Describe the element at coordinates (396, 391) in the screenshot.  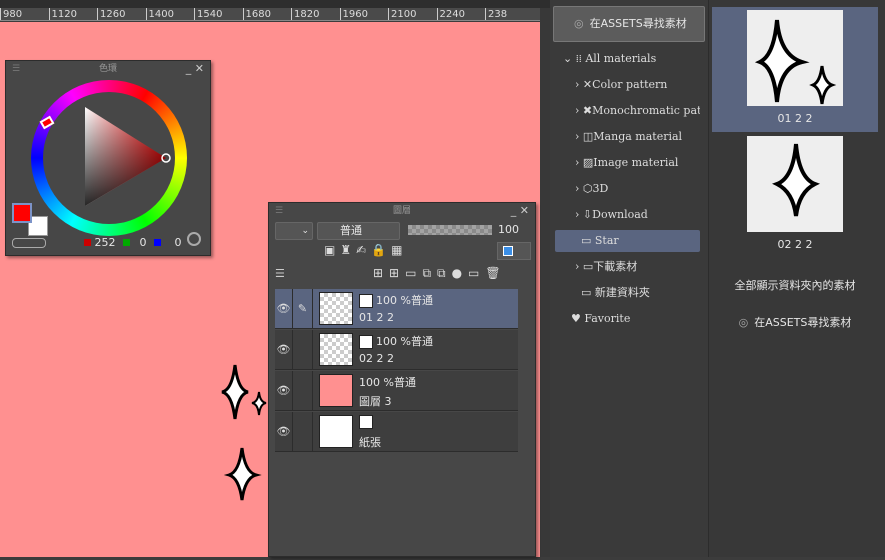
I see `layer-row: 👁 100 %普通 圖層 3` at that location.